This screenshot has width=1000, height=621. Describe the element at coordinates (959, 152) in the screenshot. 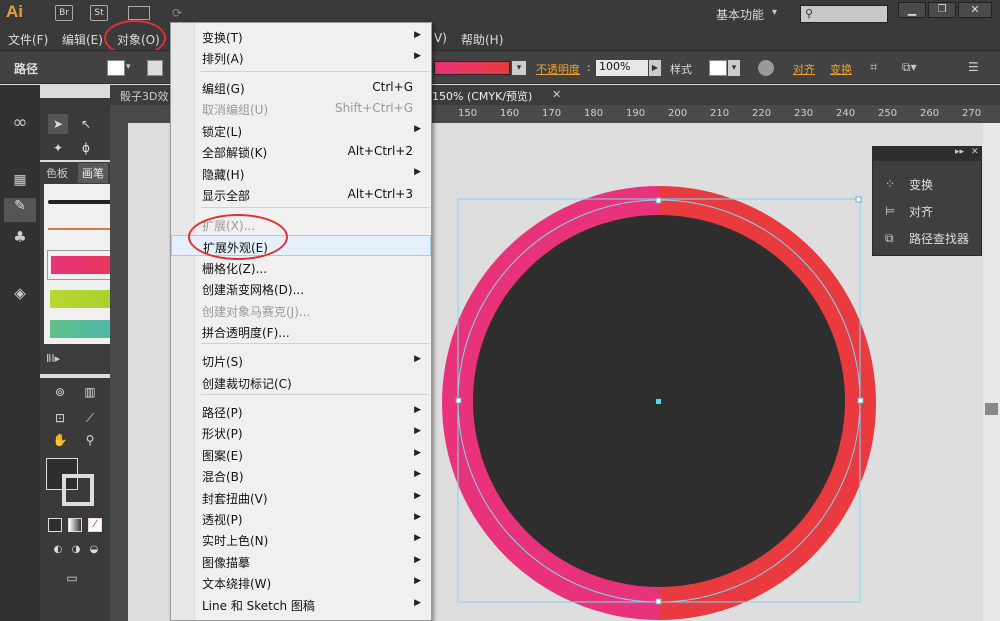

I see `collapse-icon: ▸▸` at that location.